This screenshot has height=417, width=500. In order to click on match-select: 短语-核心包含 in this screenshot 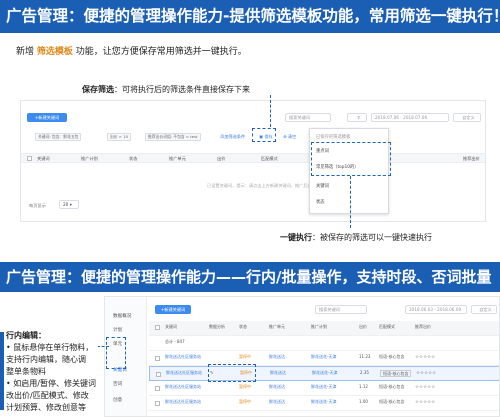, I will do `click(396, 373)`.